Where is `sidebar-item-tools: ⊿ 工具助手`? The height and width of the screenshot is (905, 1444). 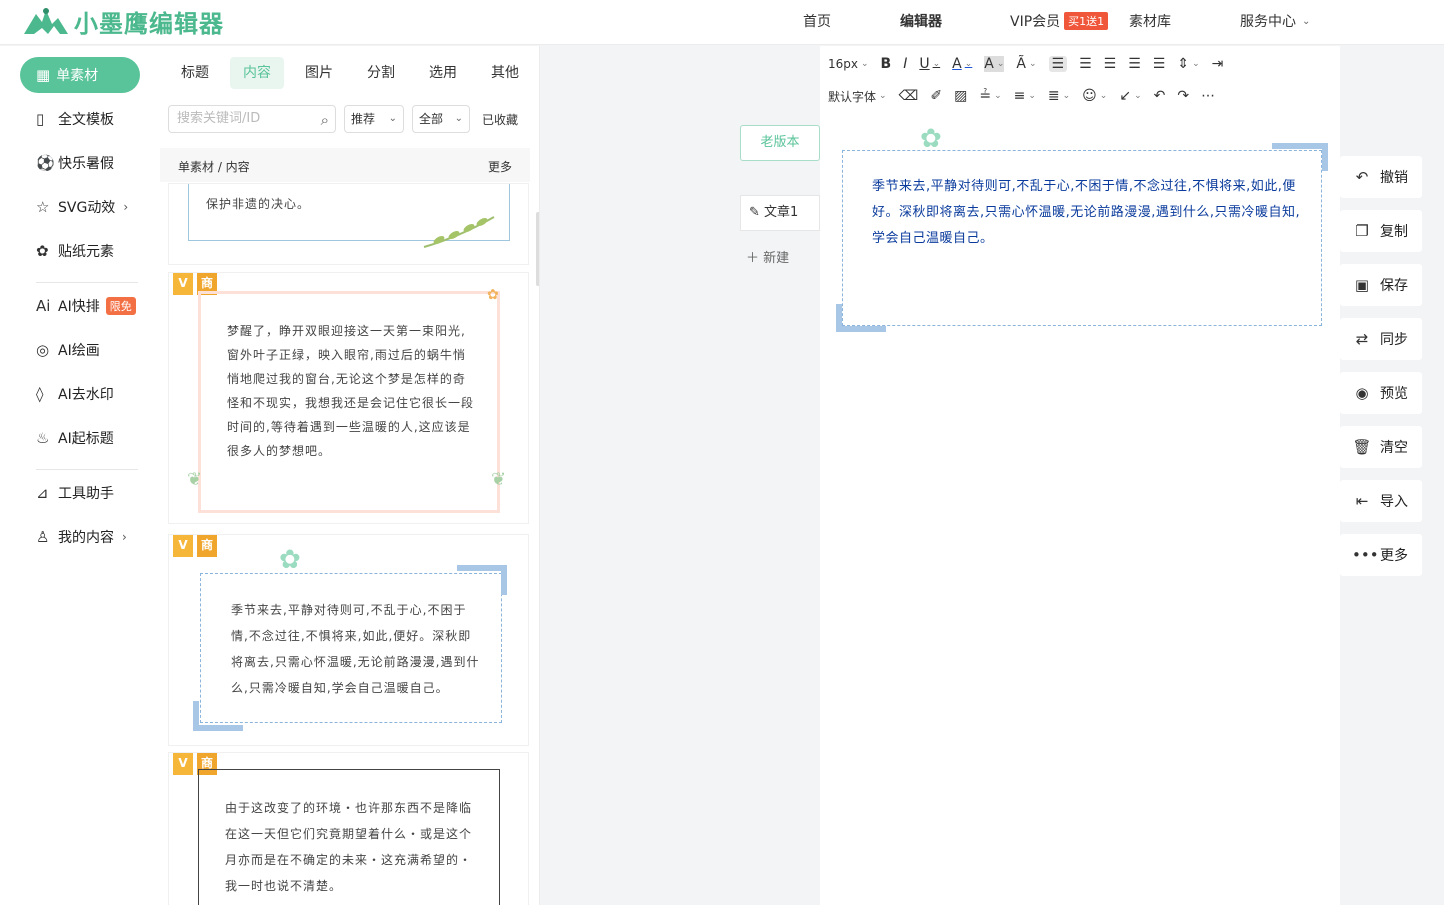
sidebar-item-tools: ⊿ 工具助手 is located at coordinates (75, 493).